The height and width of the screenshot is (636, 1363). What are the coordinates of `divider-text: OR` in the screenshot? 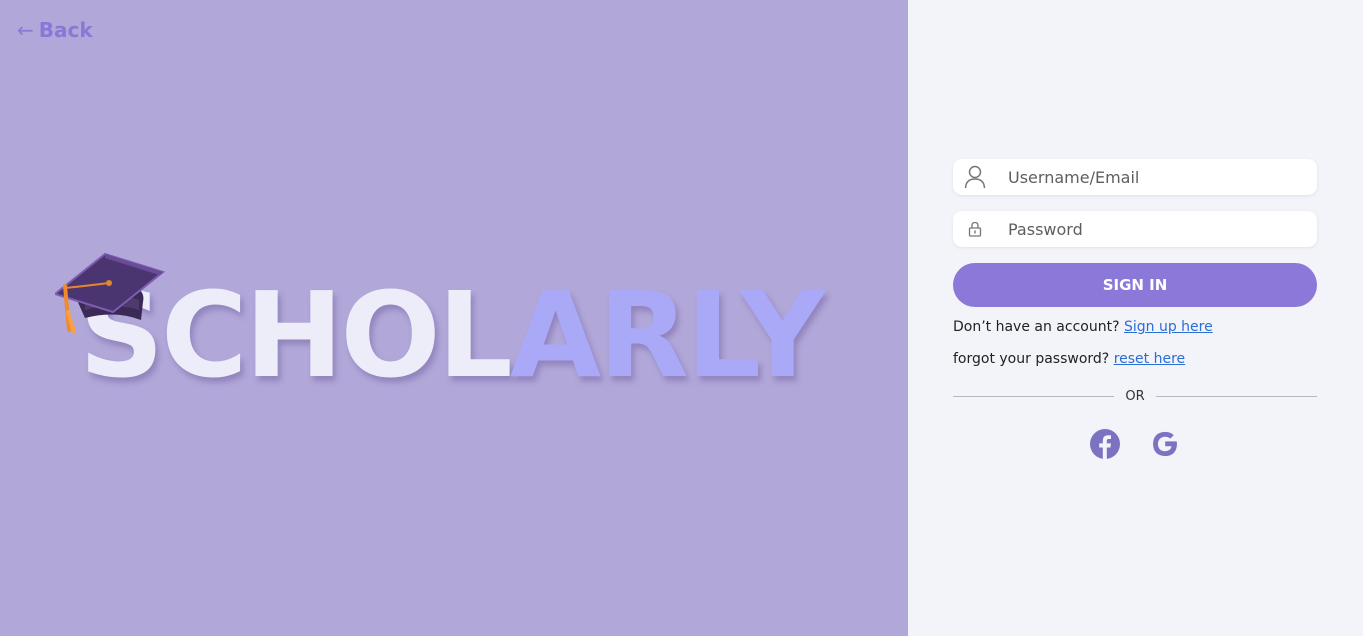 It's located at (1135, 396).